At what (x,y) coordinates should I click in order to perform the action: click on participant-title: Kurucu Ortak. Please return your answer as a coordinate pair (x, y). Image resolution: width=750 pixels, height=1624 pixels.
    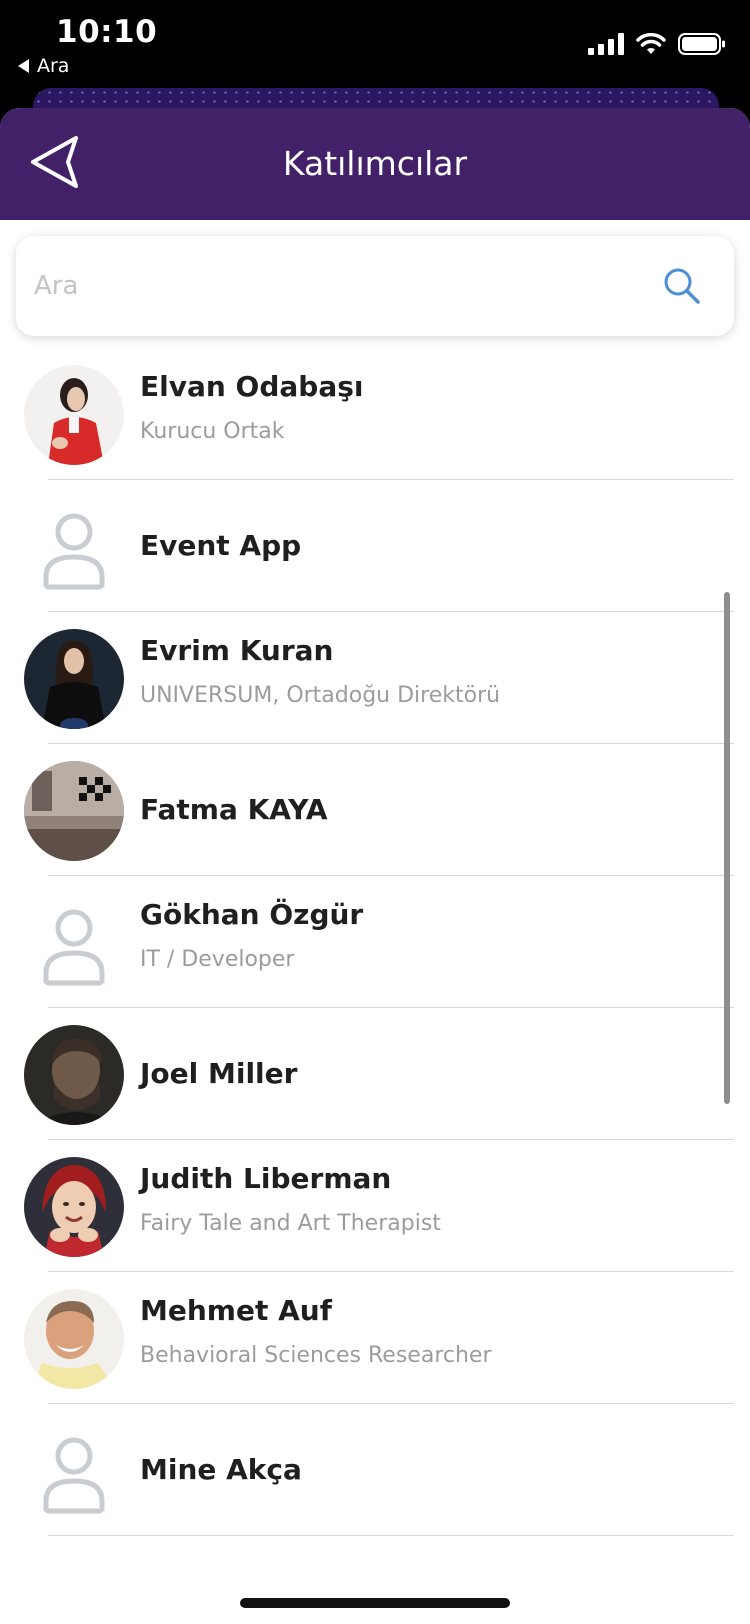
    Looking at the image, I should click on (212, 431).